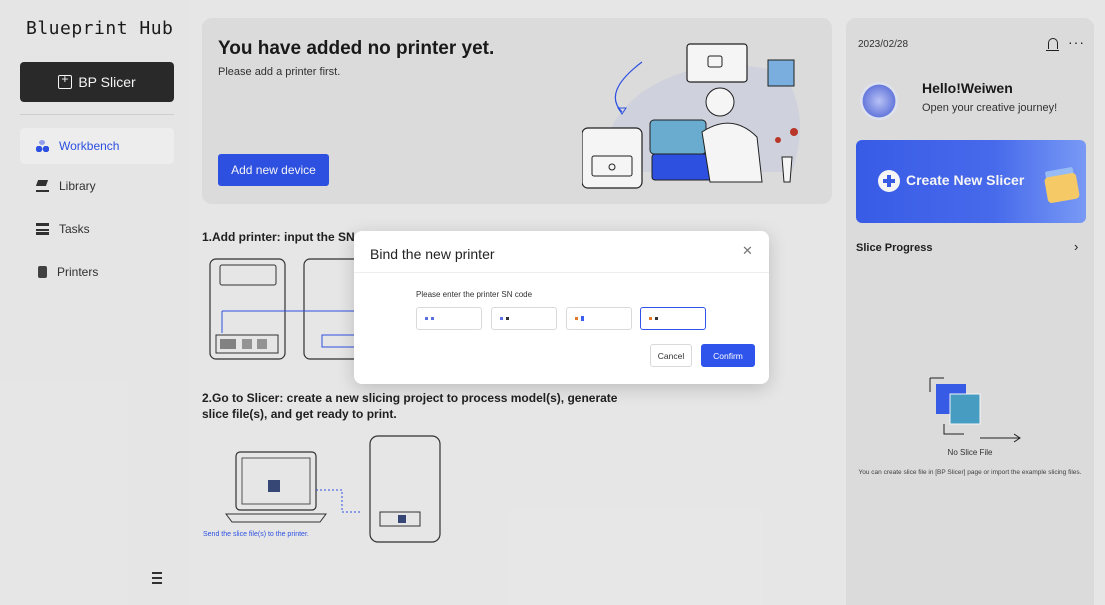 The image size is (1105, 605). Describe the element at coordinates (728, 355) in the screenshot. I see `confirm-button: Confirm` at that location.